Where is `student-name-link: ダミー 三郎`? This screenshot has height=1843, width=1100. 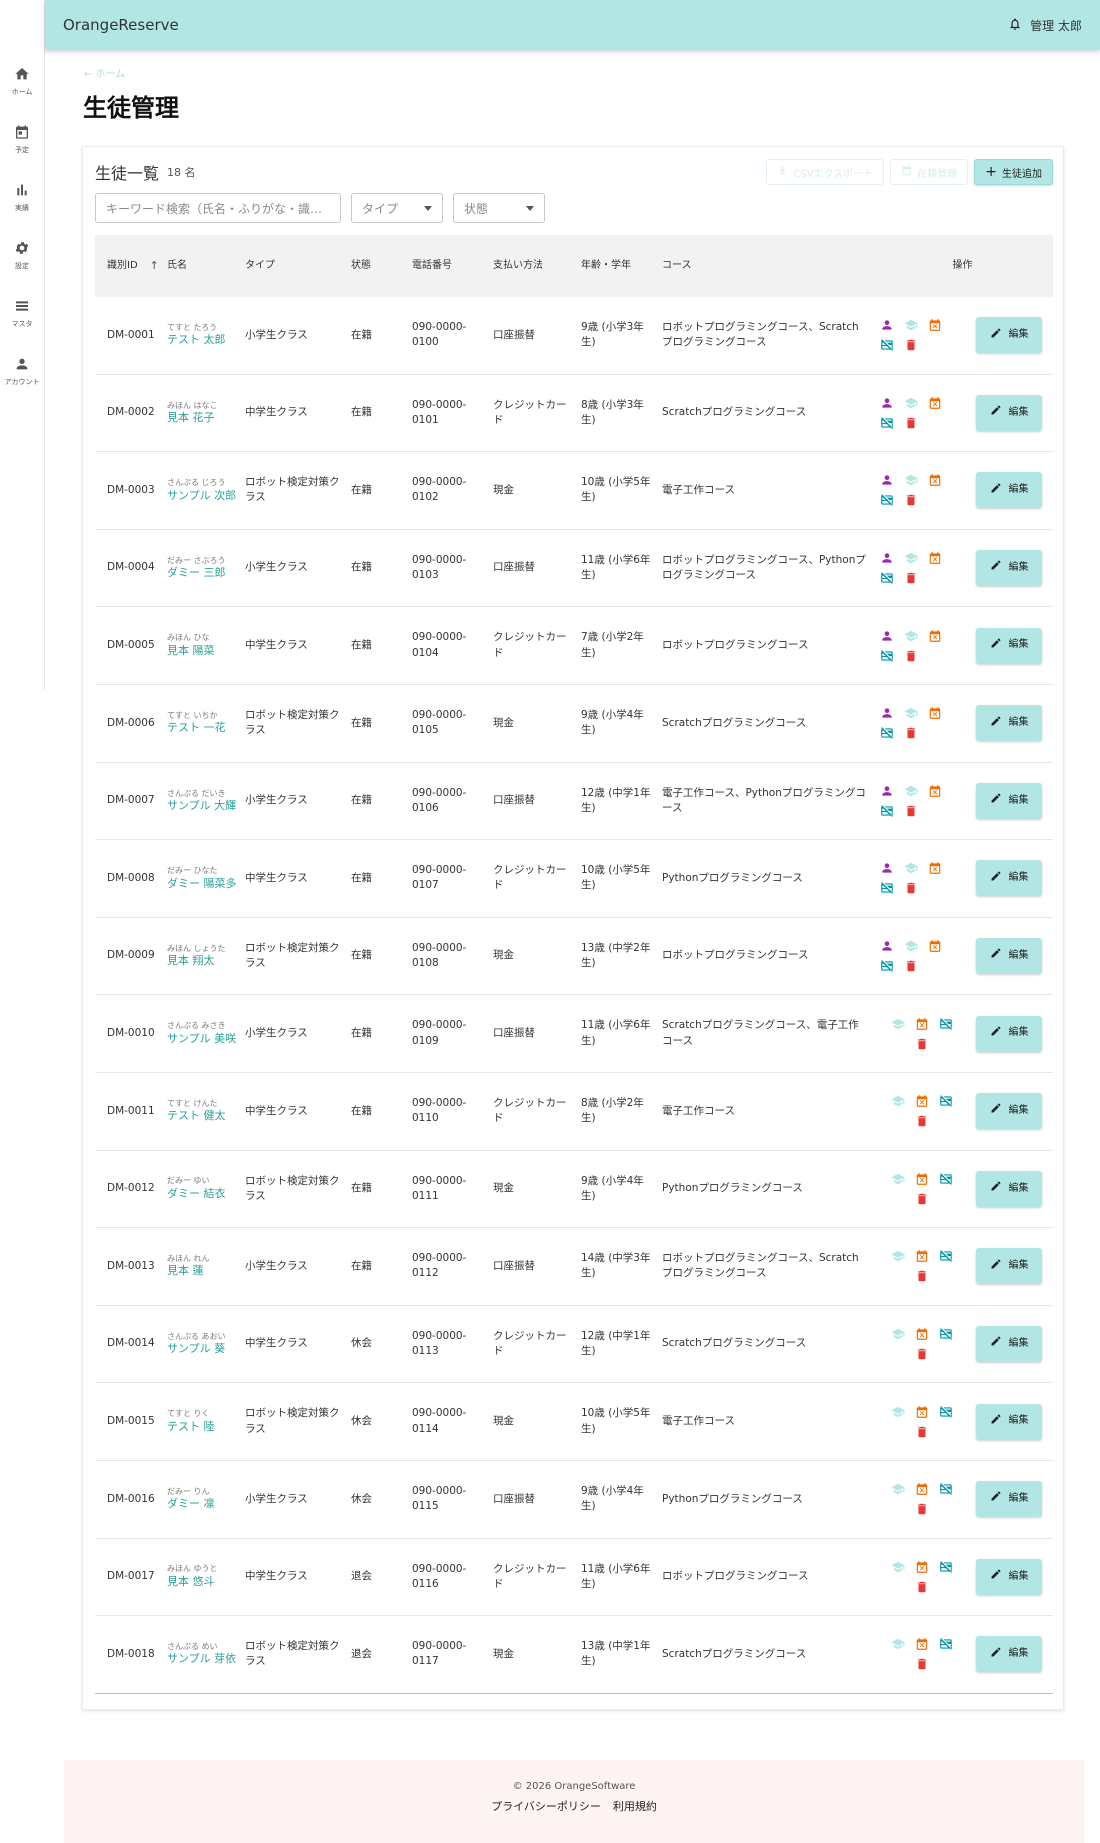 student-name-link: ダミー 三郎 is located at coordinates (202, 573).